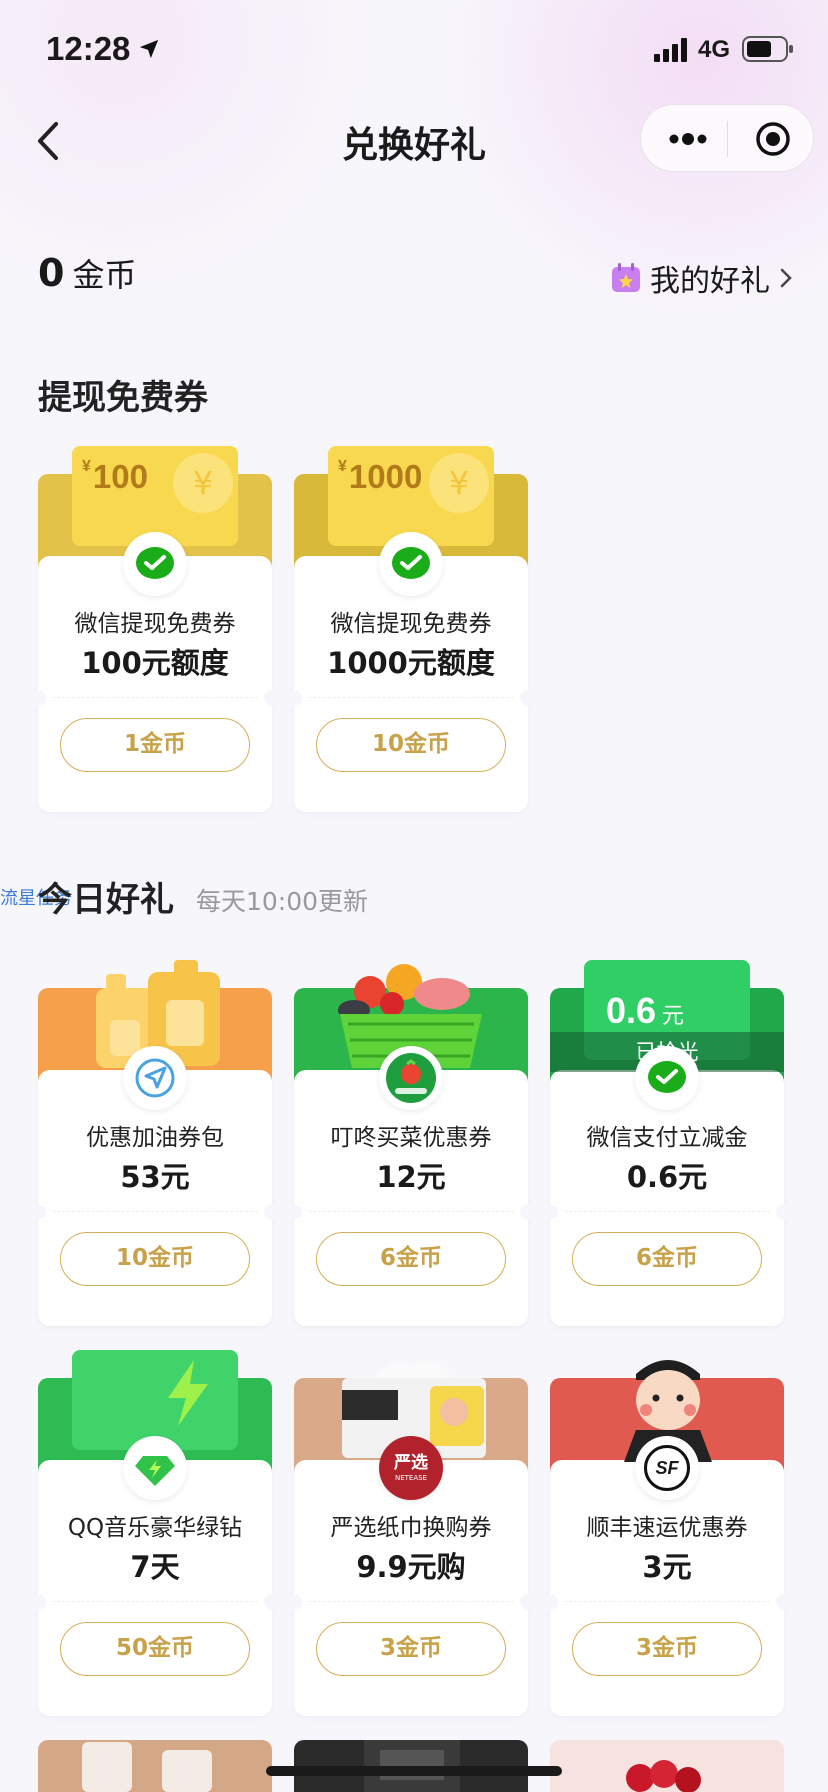 This screenshot has height=1792, width=828. What do you see at coordinates (155, 1471) in the screenshot?
I see `green-diamond-icon` at bounding box center [155, 1471].